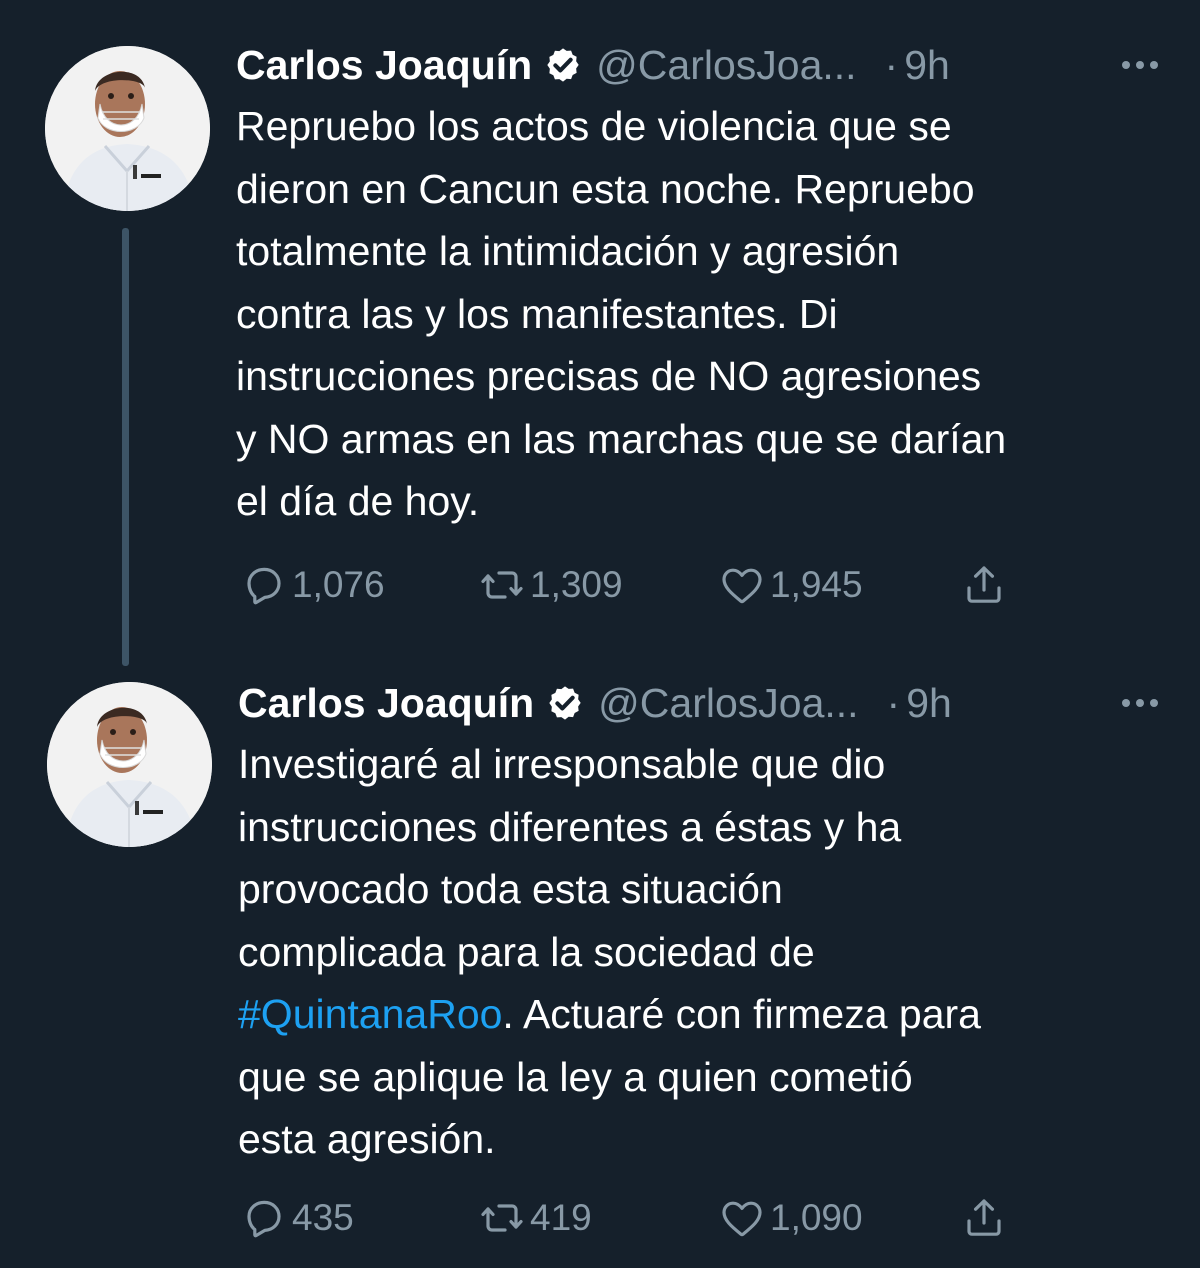 This screenshot has height=1268, width=1200. What do you see at coordinates (568, 251) in the screenshot?
I see `tweet-text-line: totalmente la intimidación y agresión` at bounding box center [568, 251].